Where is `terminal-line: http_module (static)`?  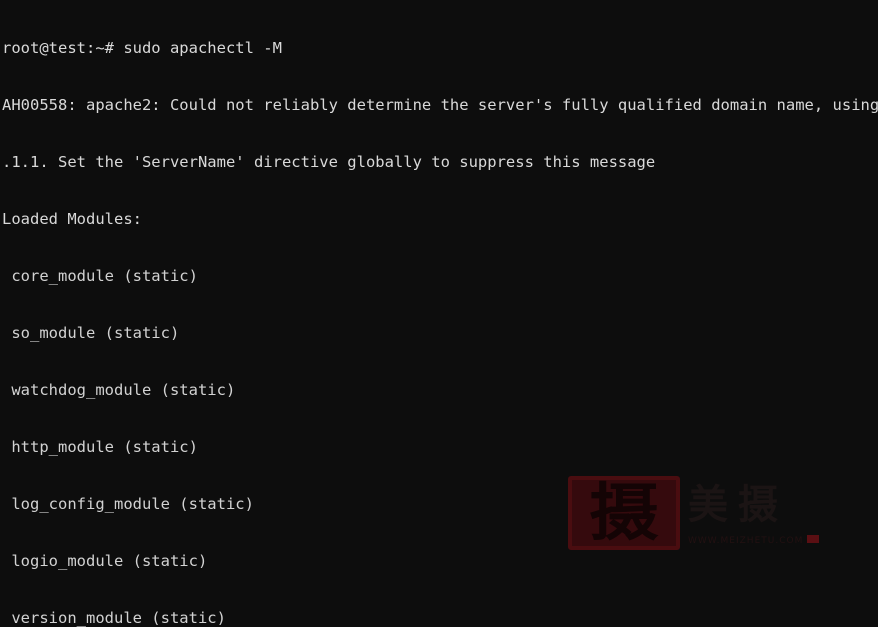 terminal-line: http_module (static) is located at coordinates (100, 447).